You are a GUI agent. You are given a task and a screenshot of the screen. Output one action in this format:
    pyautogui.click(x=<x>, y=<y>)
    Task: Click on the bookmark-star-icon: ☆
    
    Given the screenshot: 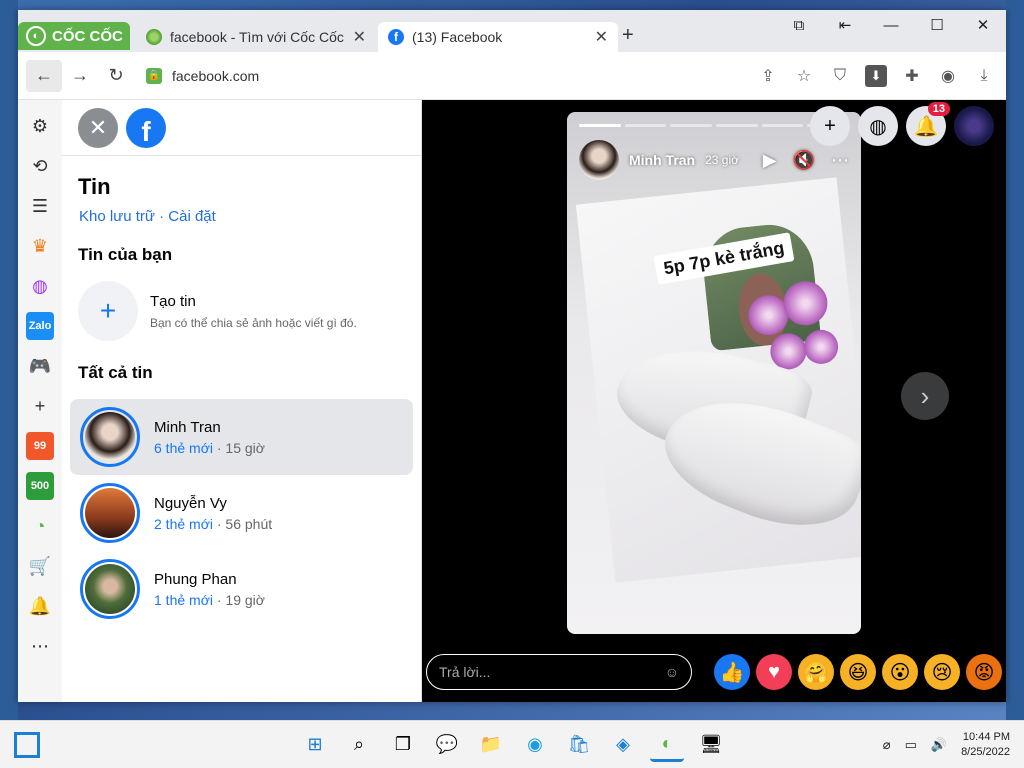 What is the action you would take?
    pyautogui.click(x=804, y=76)
    